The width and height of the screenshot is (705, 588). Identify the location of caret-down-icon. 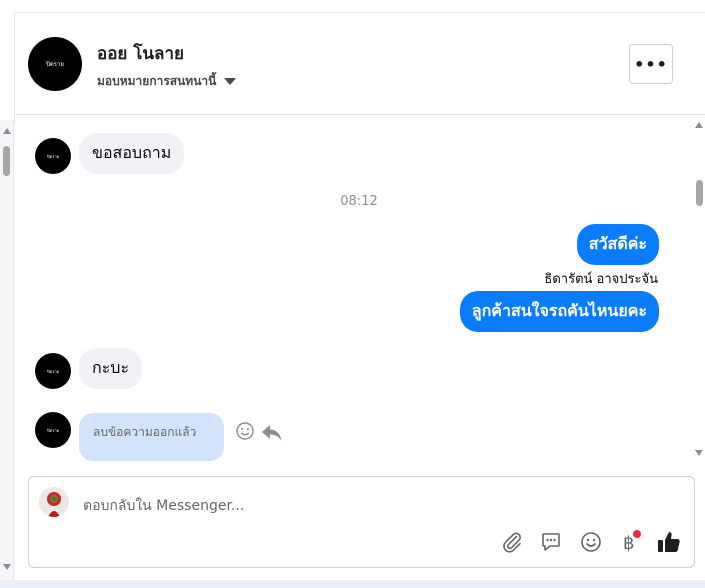
(230, 81).